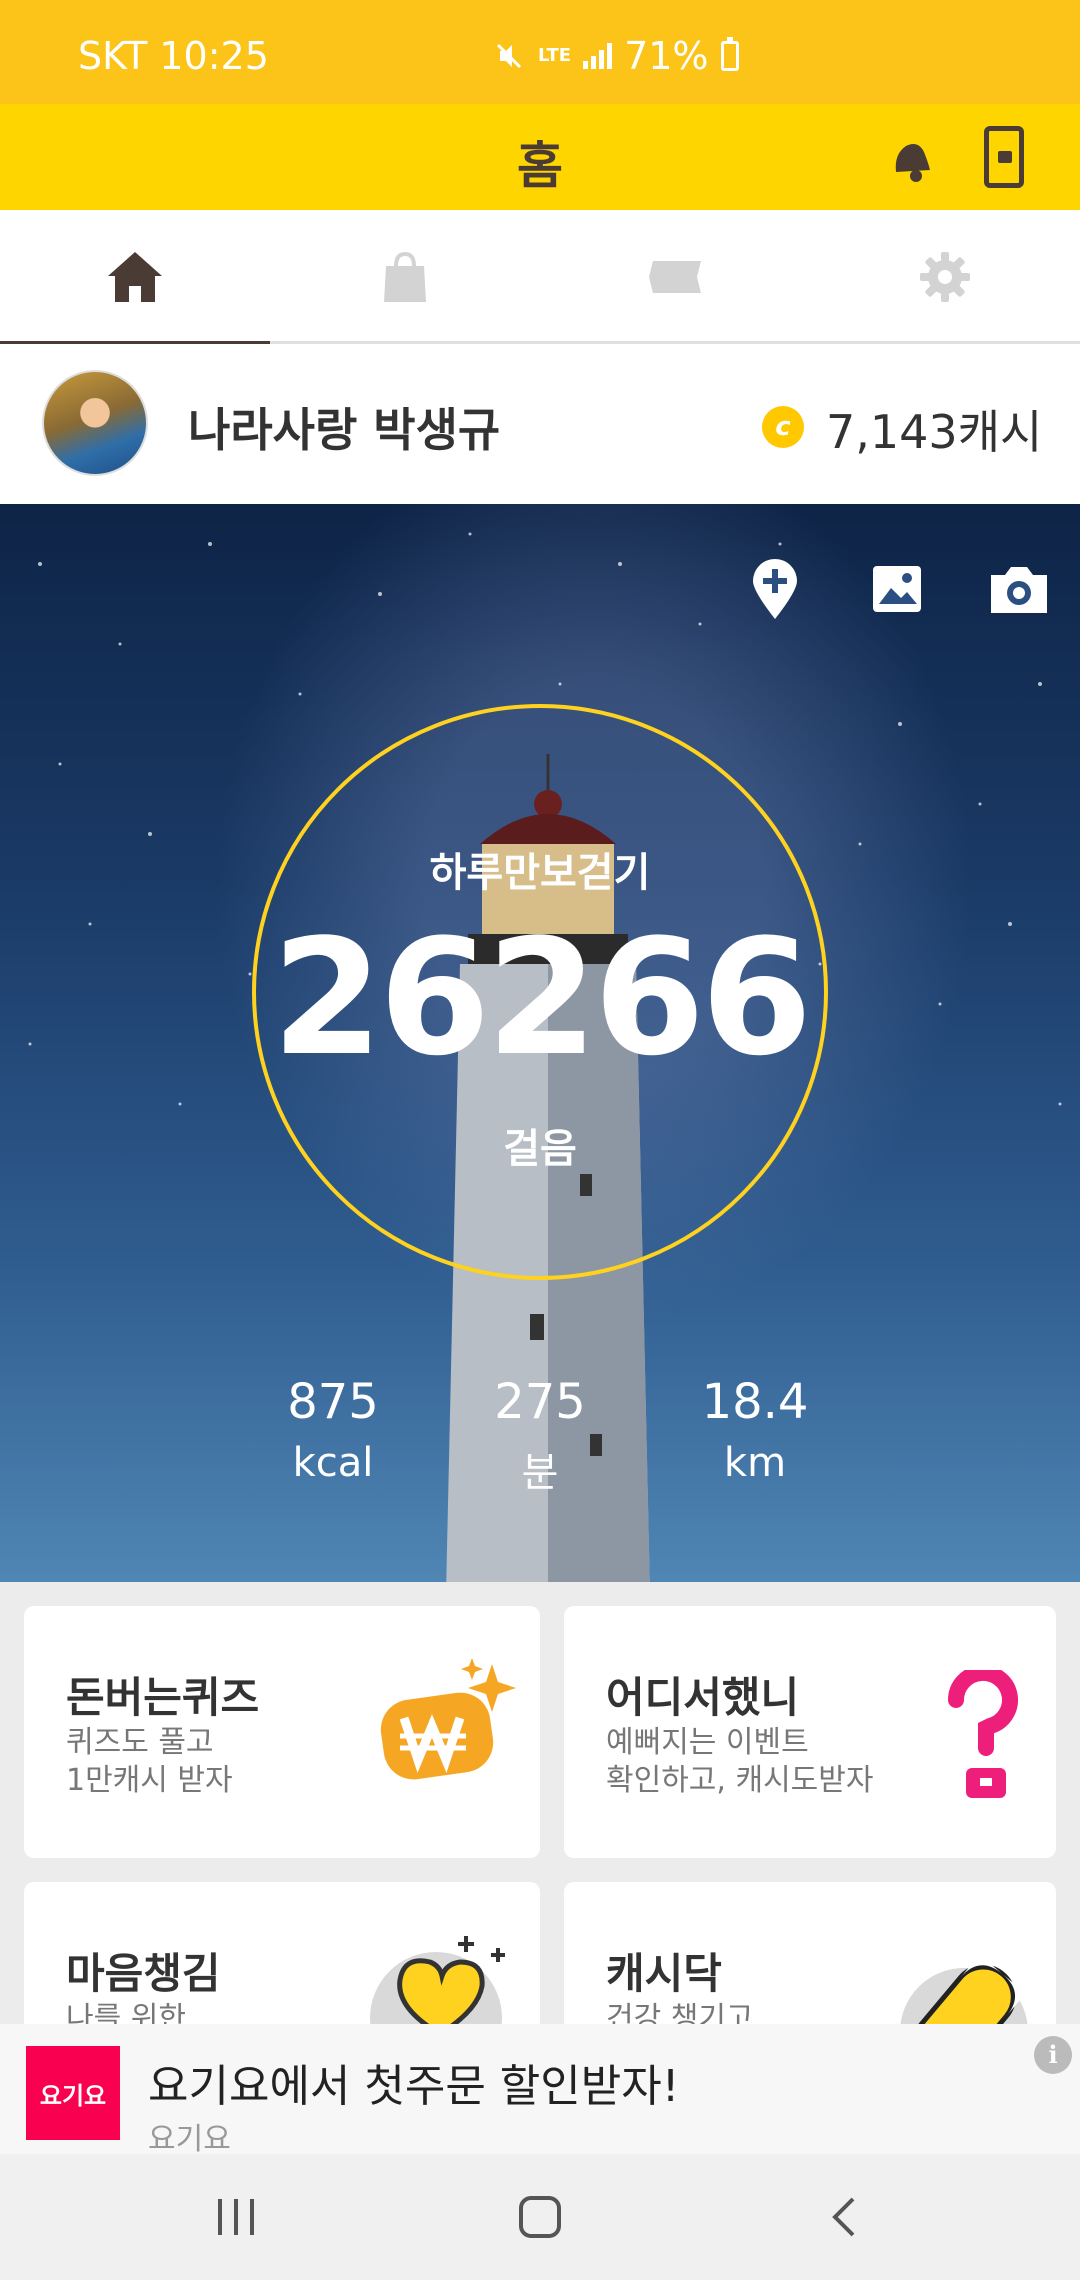  Describe the element at coordinates (448, 1719) in the screenshot. I see `won-sparkle-icon` at that location.